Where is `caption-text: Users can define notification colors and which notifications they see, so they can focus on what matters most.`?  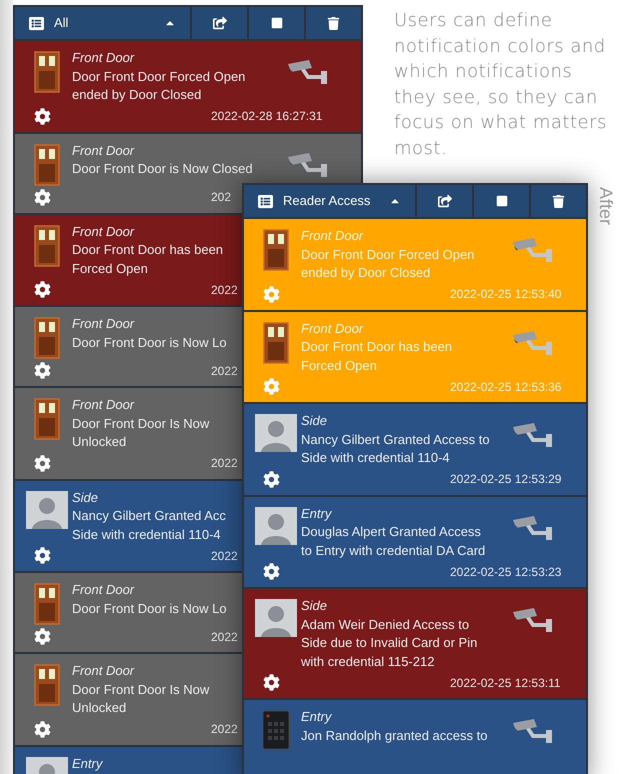 caption-text: Users can define notification colors and which notifications they see, so they can focus on what matters most. is located at coordinates (501, 84).